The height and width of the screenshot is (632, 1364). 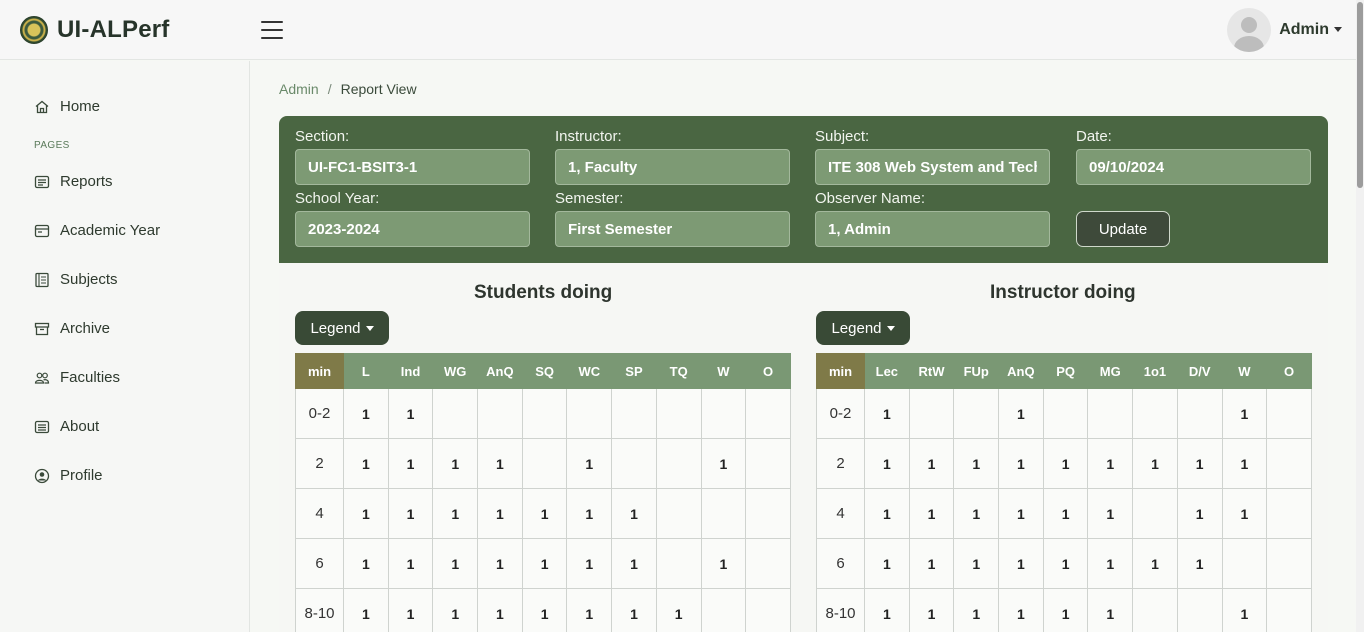 I want to click on sidebar-section-heading: PAGES, so click(x=52, y=145).